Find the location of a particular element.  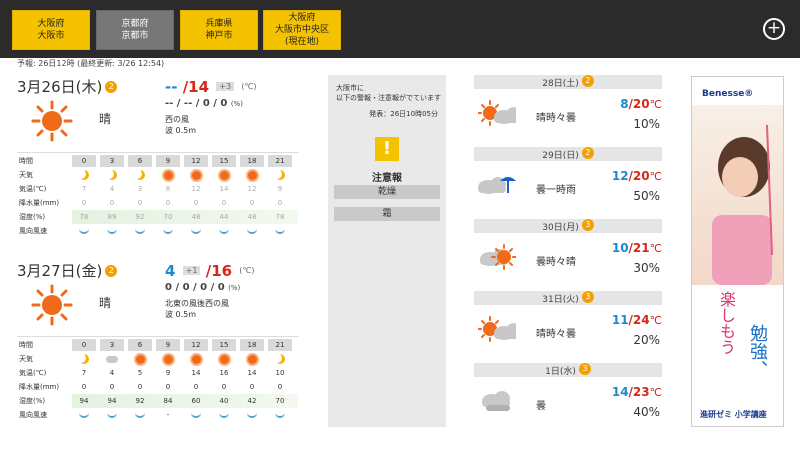

week-desc: 曇 is located at coordinates (541, 406).